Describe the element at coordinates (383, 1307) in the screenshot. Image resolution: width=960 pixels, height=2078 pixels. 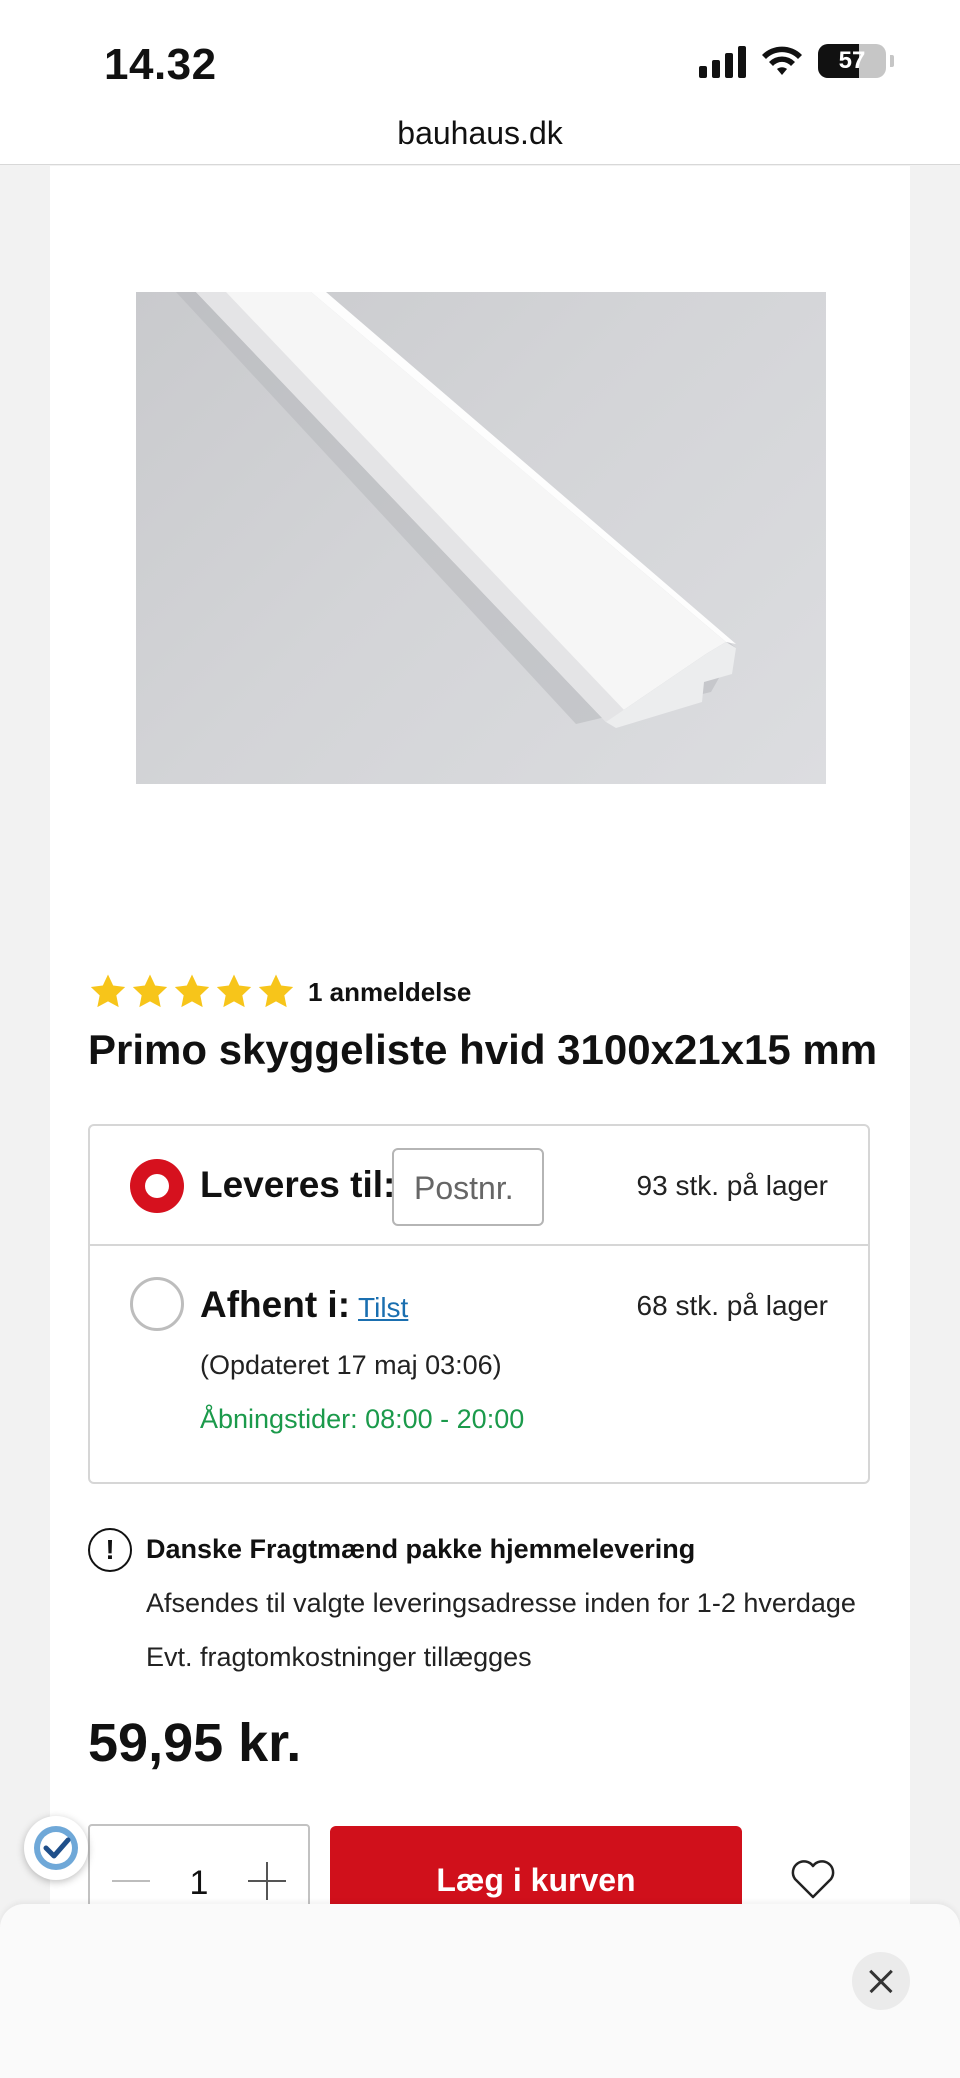
I see `store-link: Tilst` at that location.